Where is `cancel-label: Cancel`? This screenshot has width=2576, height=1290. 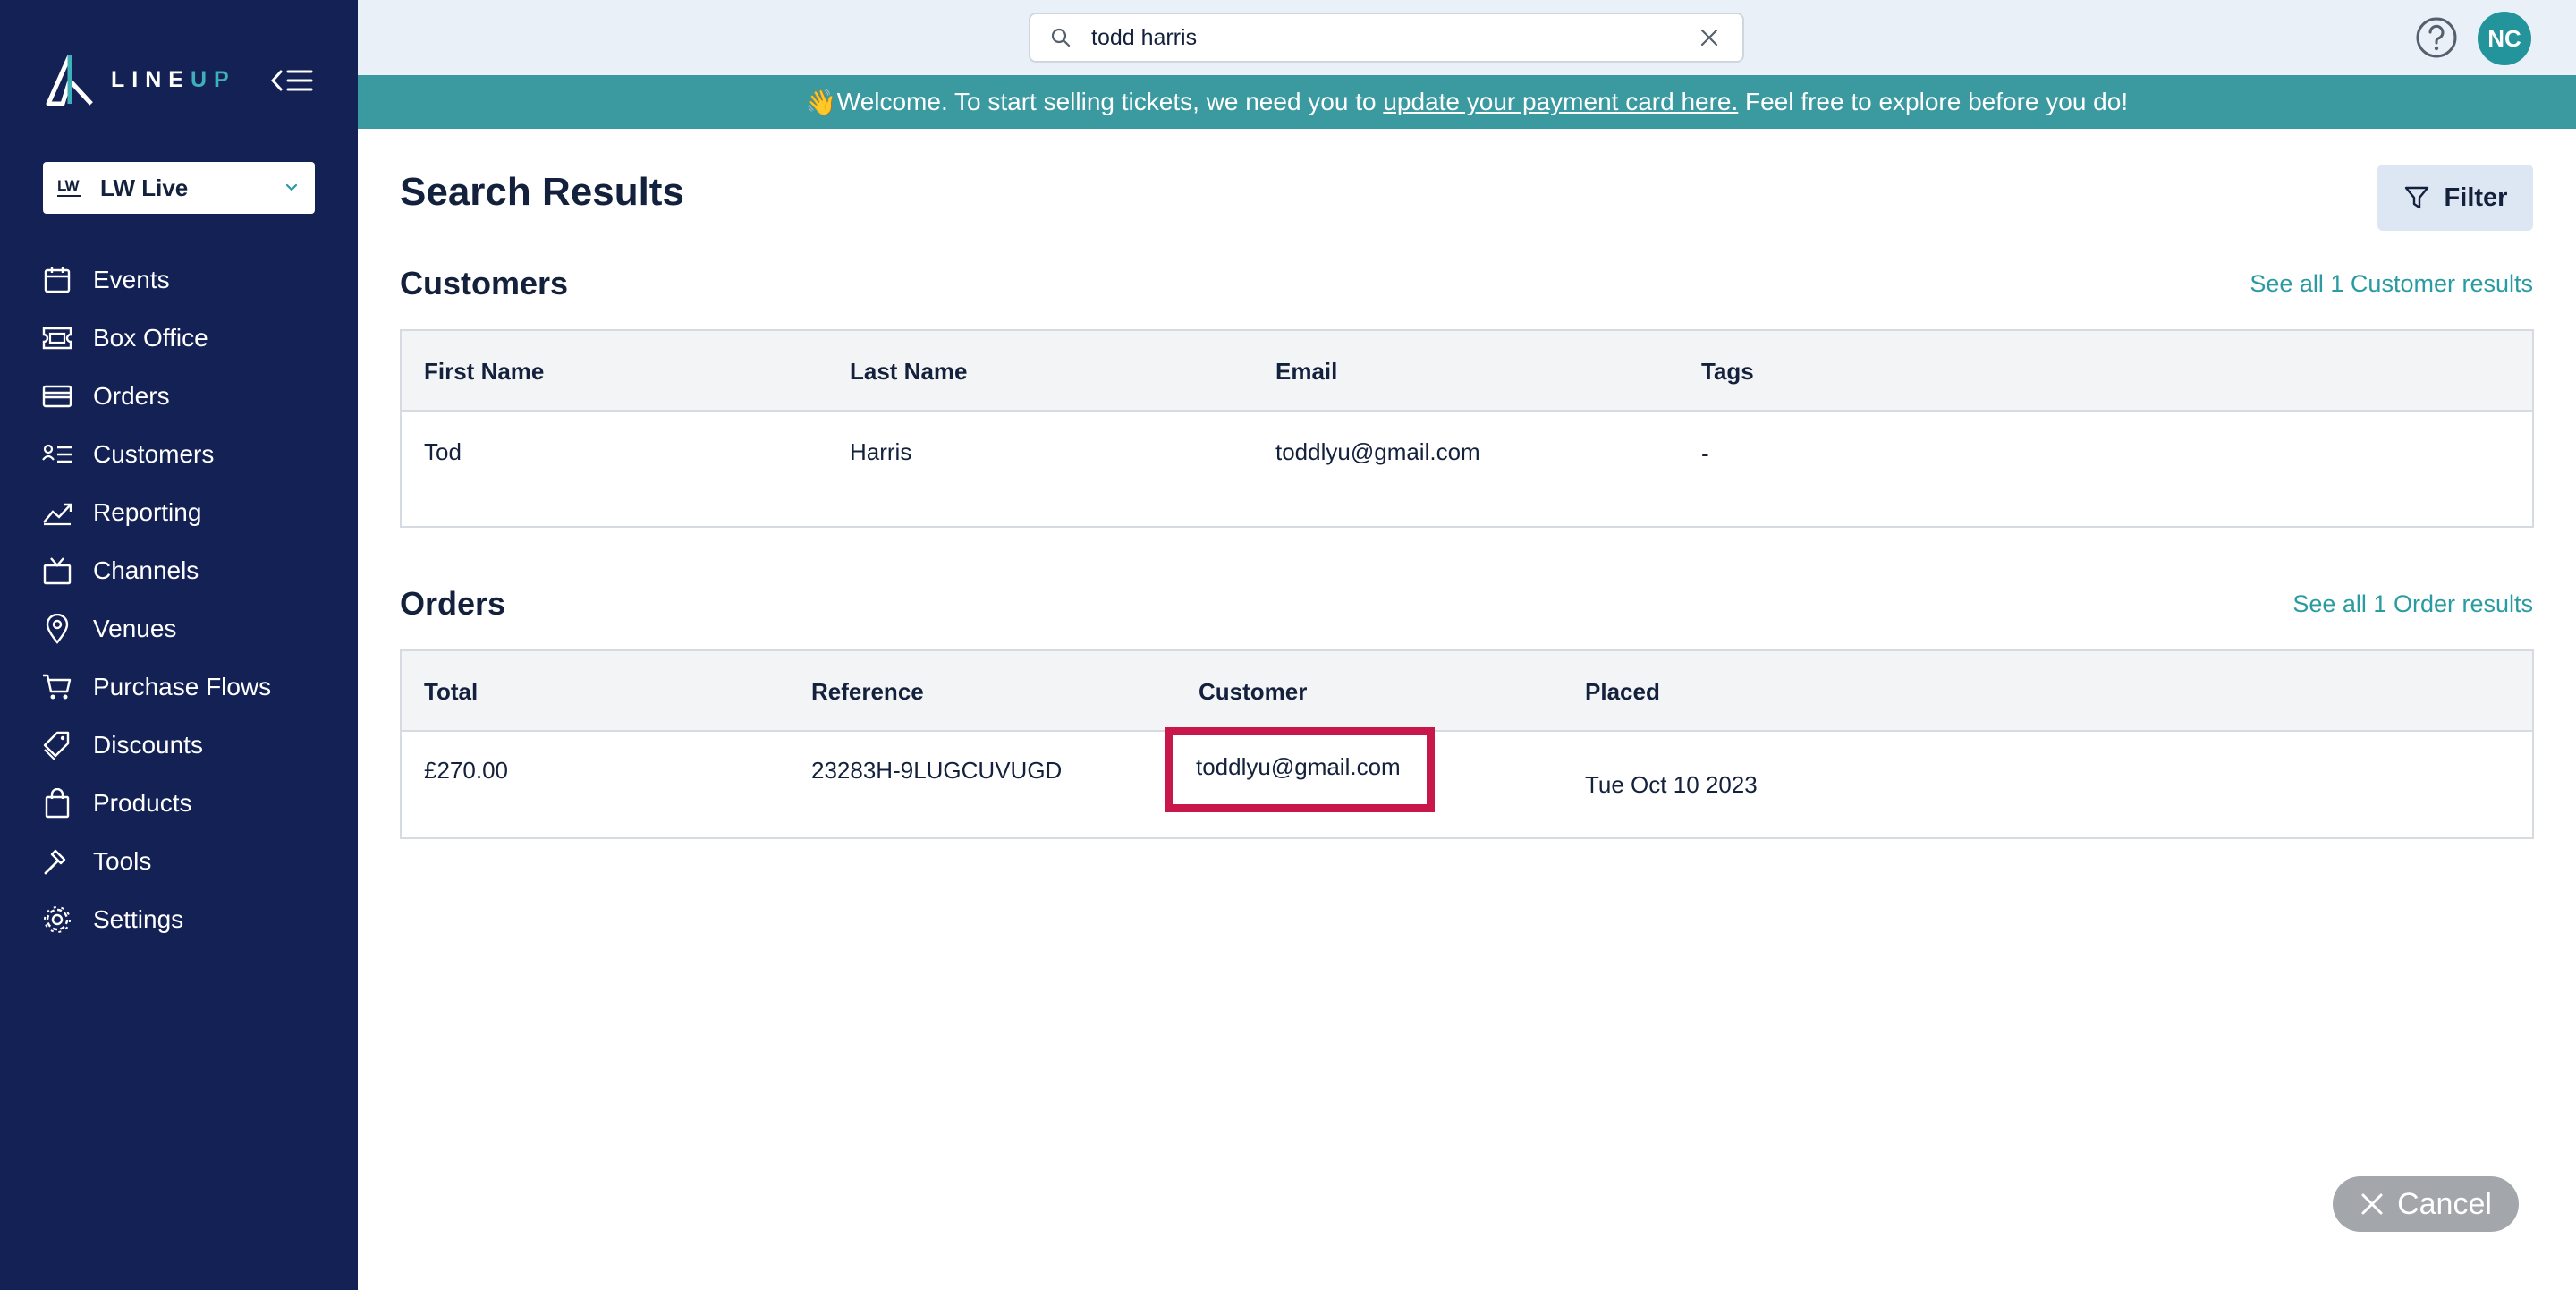 cancel-label: Cancel is located at coordinates (2444, 1203).